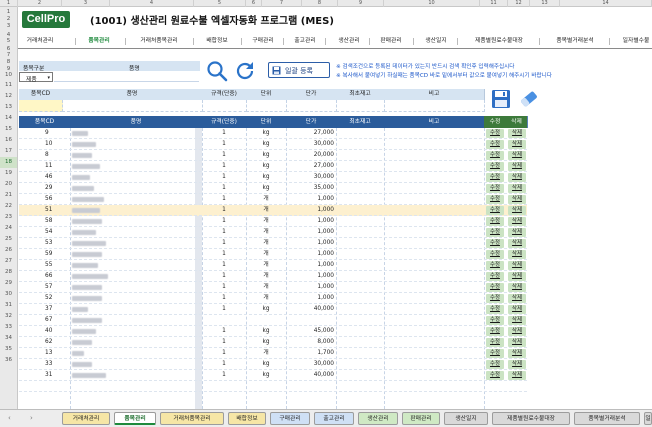 The height and width of the screenshot is (427, 652). I want to click on sheet-tab: 품목관리, so click(135, 418).